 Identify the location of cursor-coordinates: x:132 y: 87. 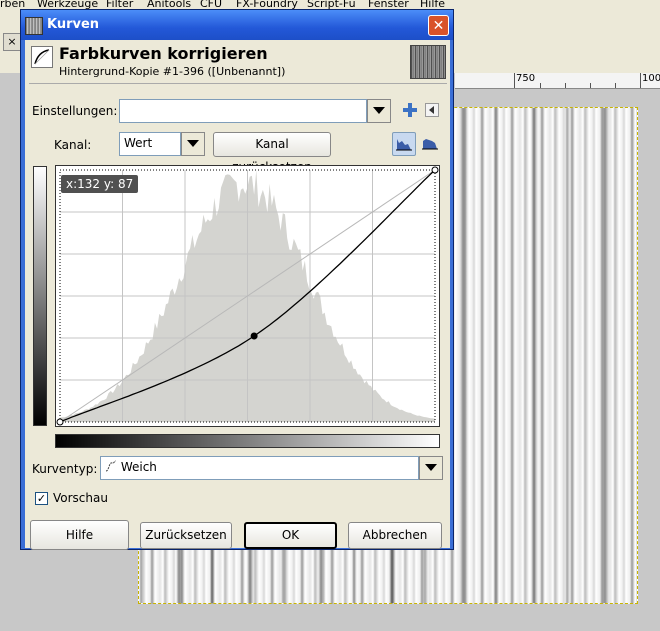
(100, 184).